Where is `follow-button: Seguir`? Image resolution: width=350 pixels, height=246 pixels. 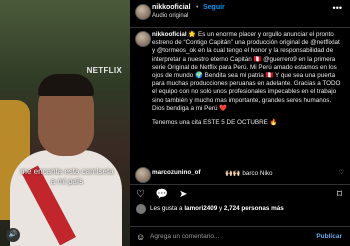
follow-button: Seguir is located at coordinates (214, 7).